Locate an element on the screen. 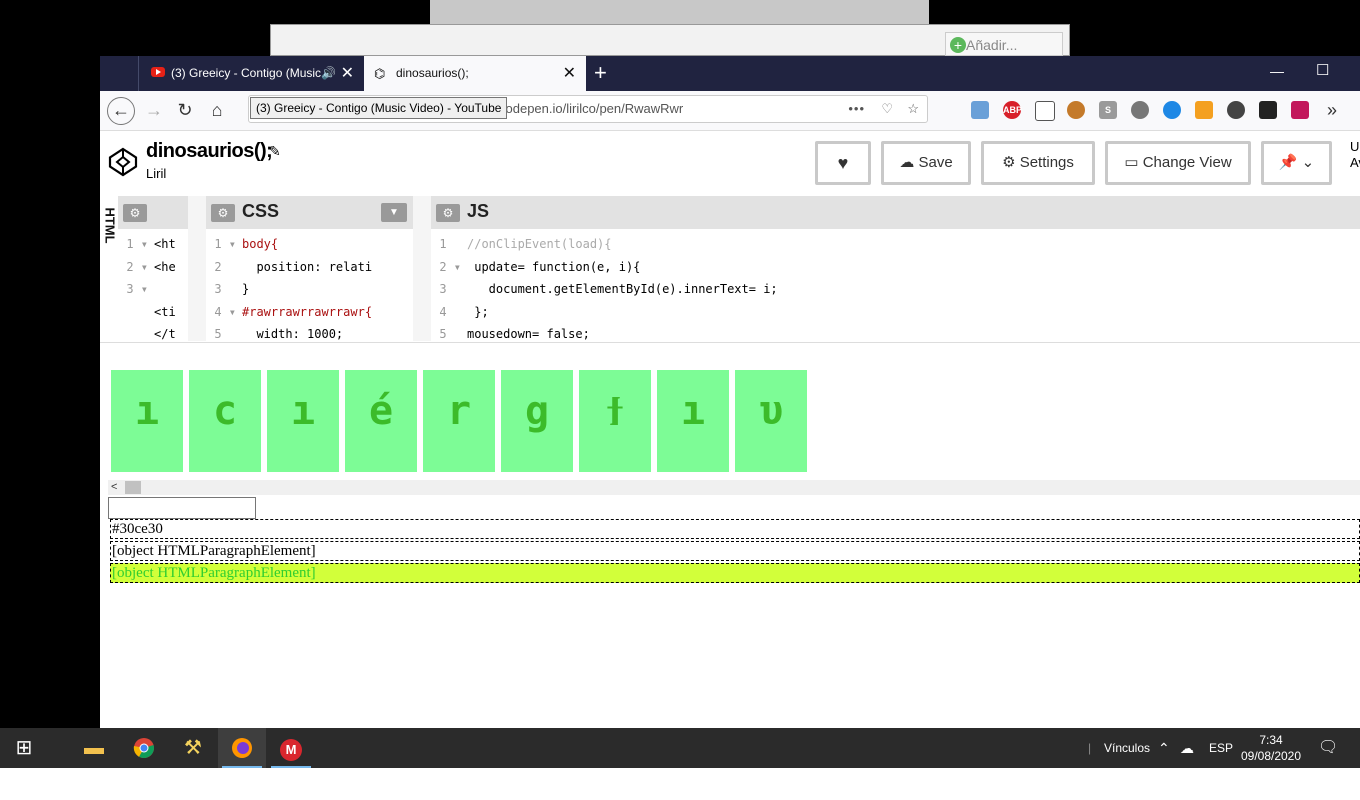 The height and width of the screenshot is (800, 1360). file-explorer-icon: ▬ is located at coordinates (94, 748).